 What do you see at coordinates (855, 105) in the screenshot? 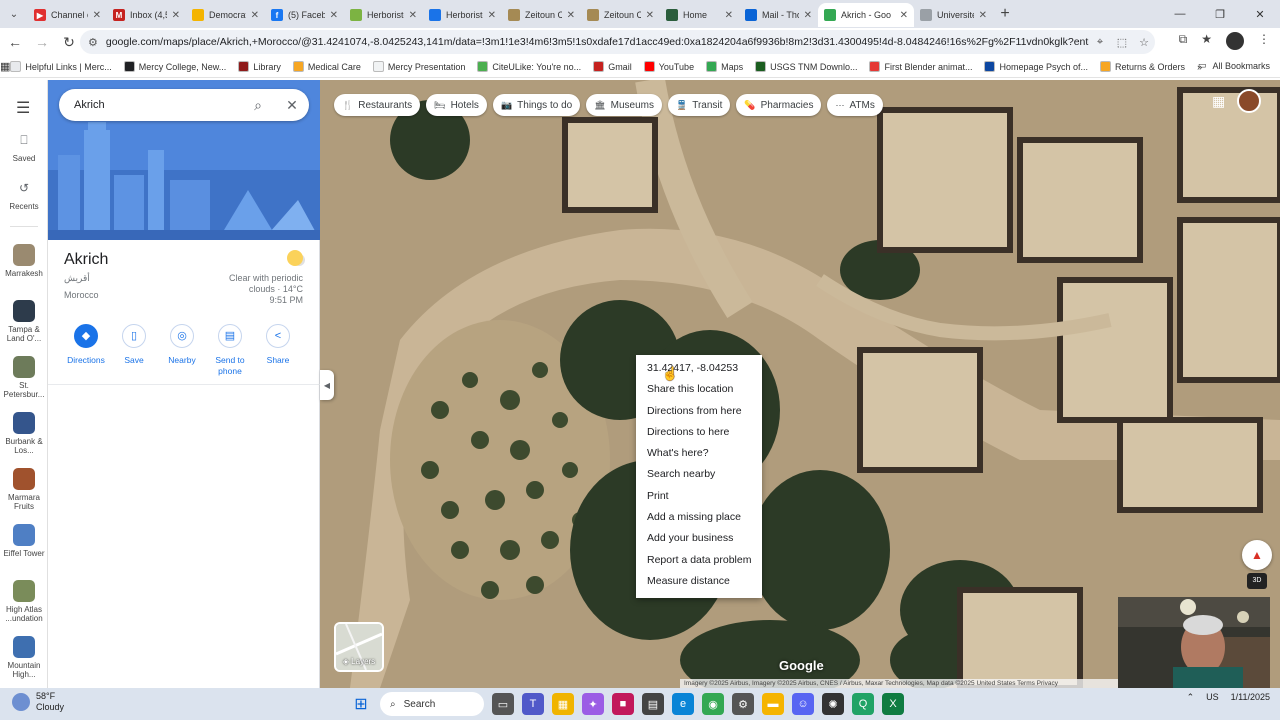
I see `chip-atms: ··· ATMs` at bounding box center [855, 105].